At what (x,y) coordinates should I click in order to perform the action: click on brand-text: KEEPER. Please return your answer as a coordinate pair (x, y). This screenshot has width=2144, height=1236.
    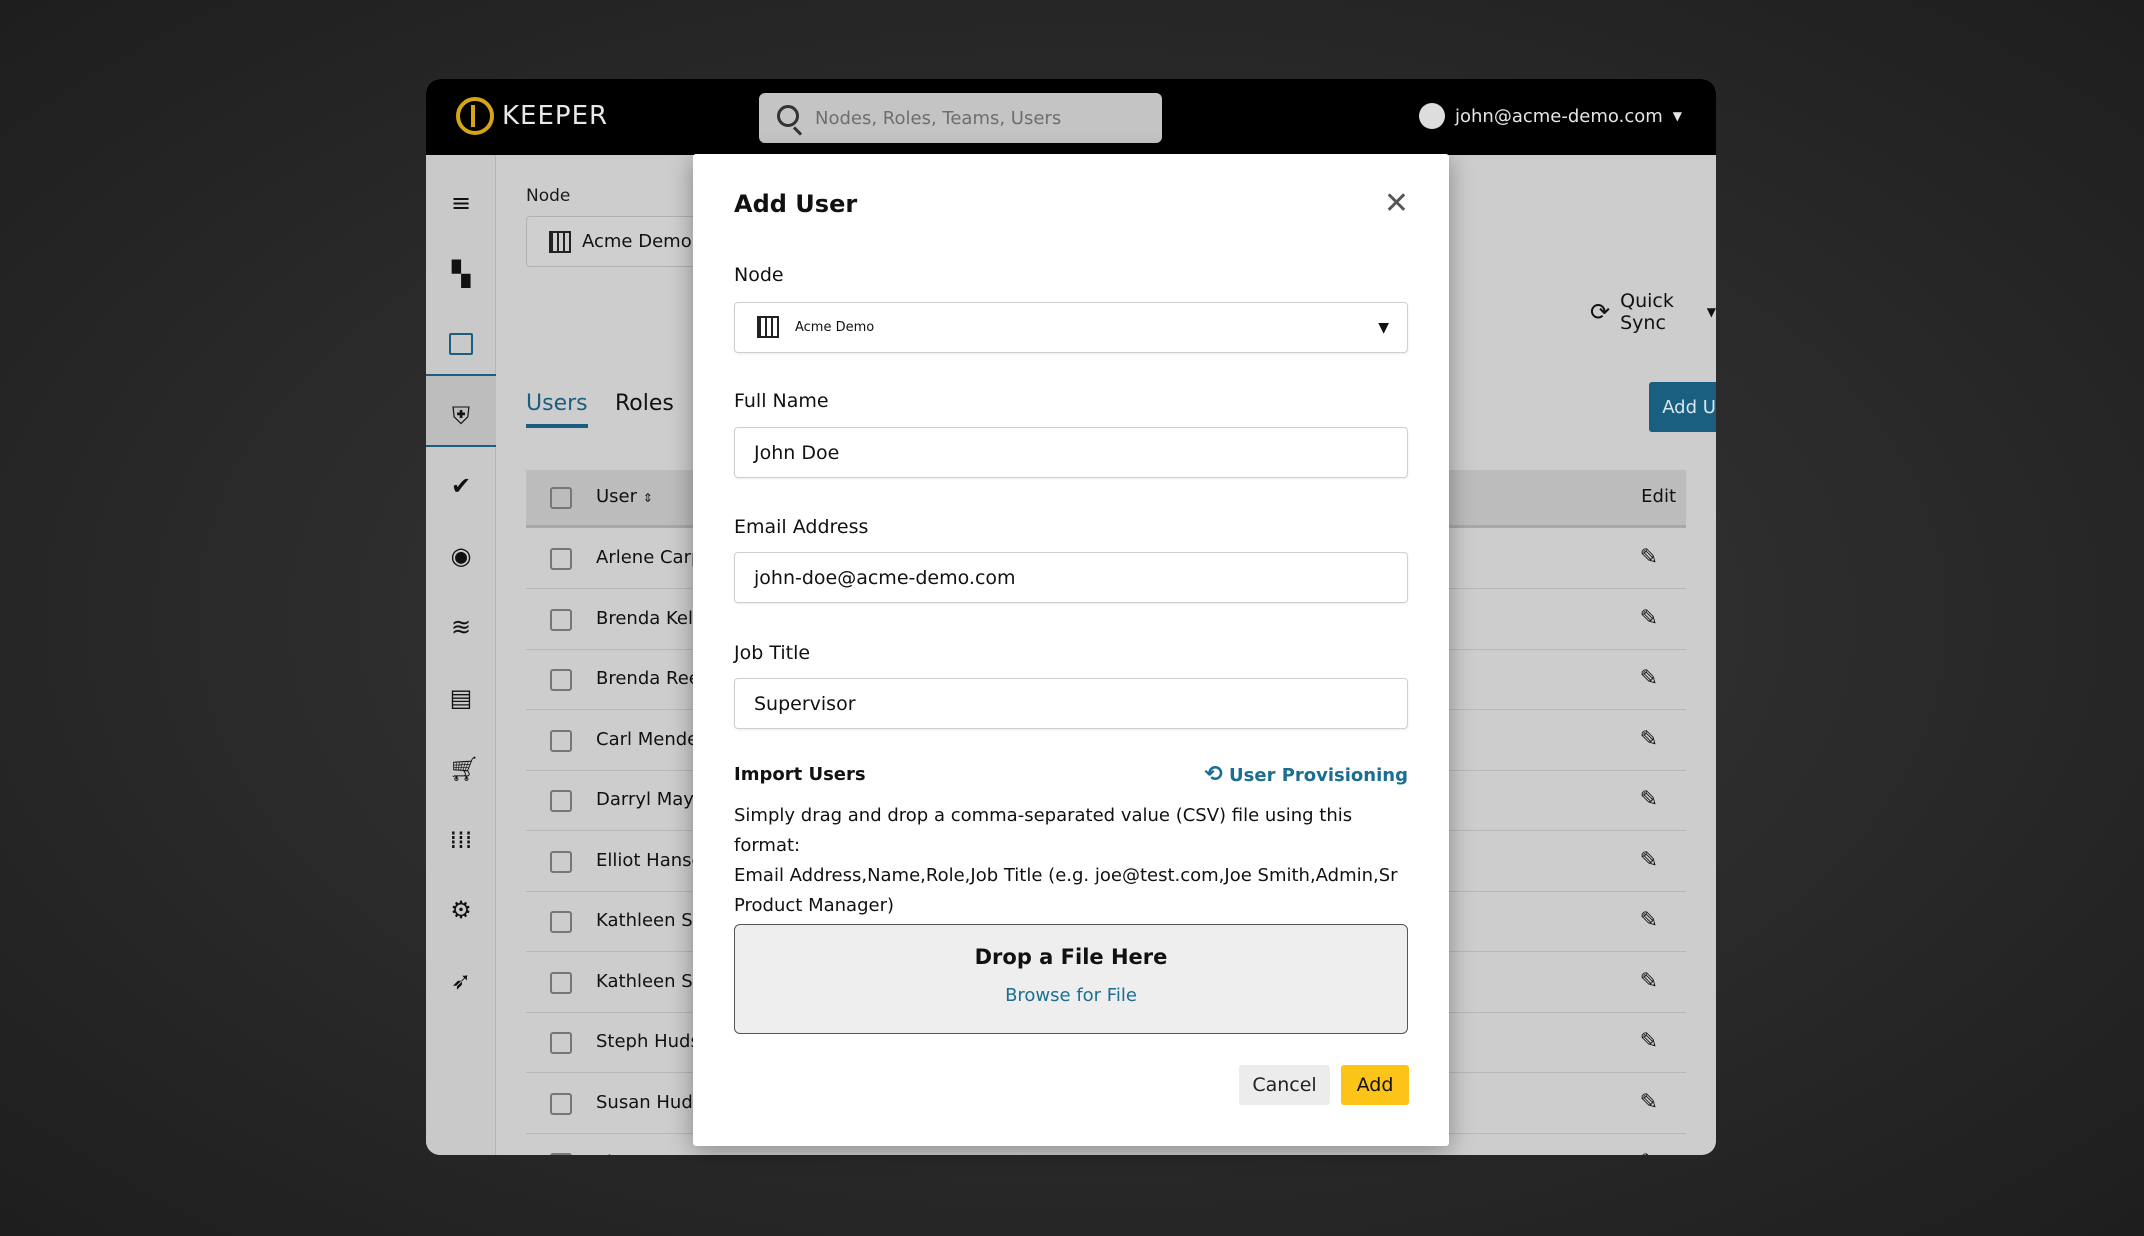
    Looking at the image, I should click on (555, 116).